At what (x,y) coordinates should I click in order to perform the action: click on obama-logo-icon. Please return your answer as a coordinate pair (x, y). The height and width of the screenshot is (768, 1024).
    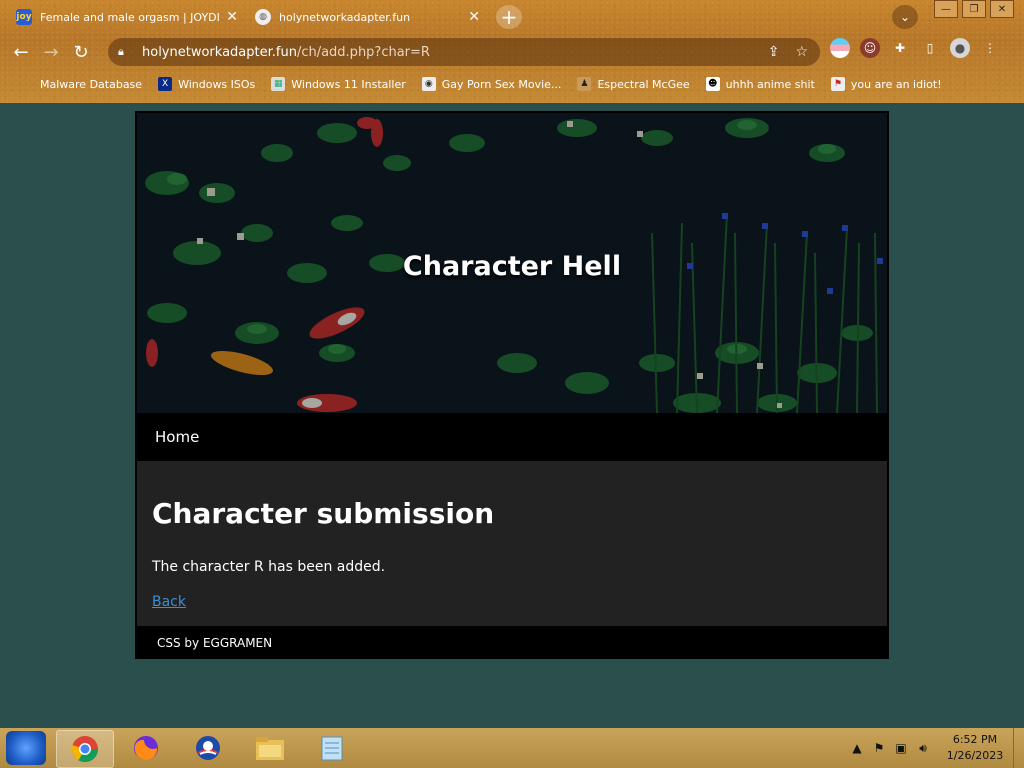
    Looking at the image, I should click on (208, 748).